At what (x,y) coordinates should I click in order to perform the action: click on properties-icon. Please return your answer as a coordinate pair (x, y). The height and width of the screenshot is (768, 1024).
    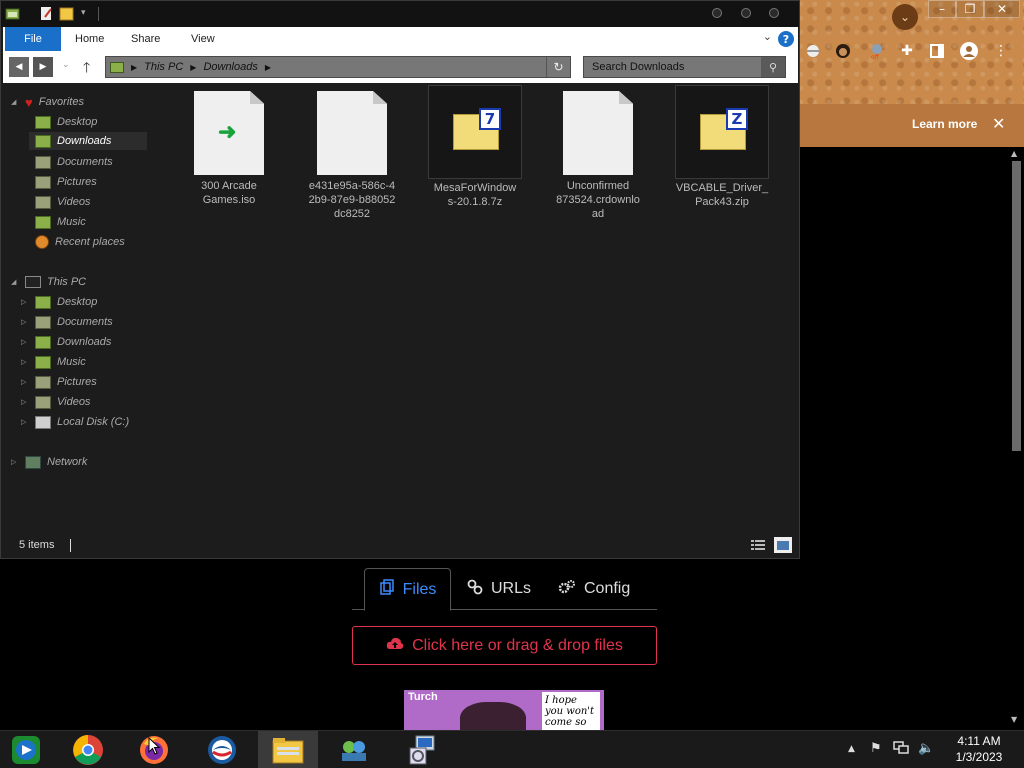
    Looking at the image, I should click on (46, 13).